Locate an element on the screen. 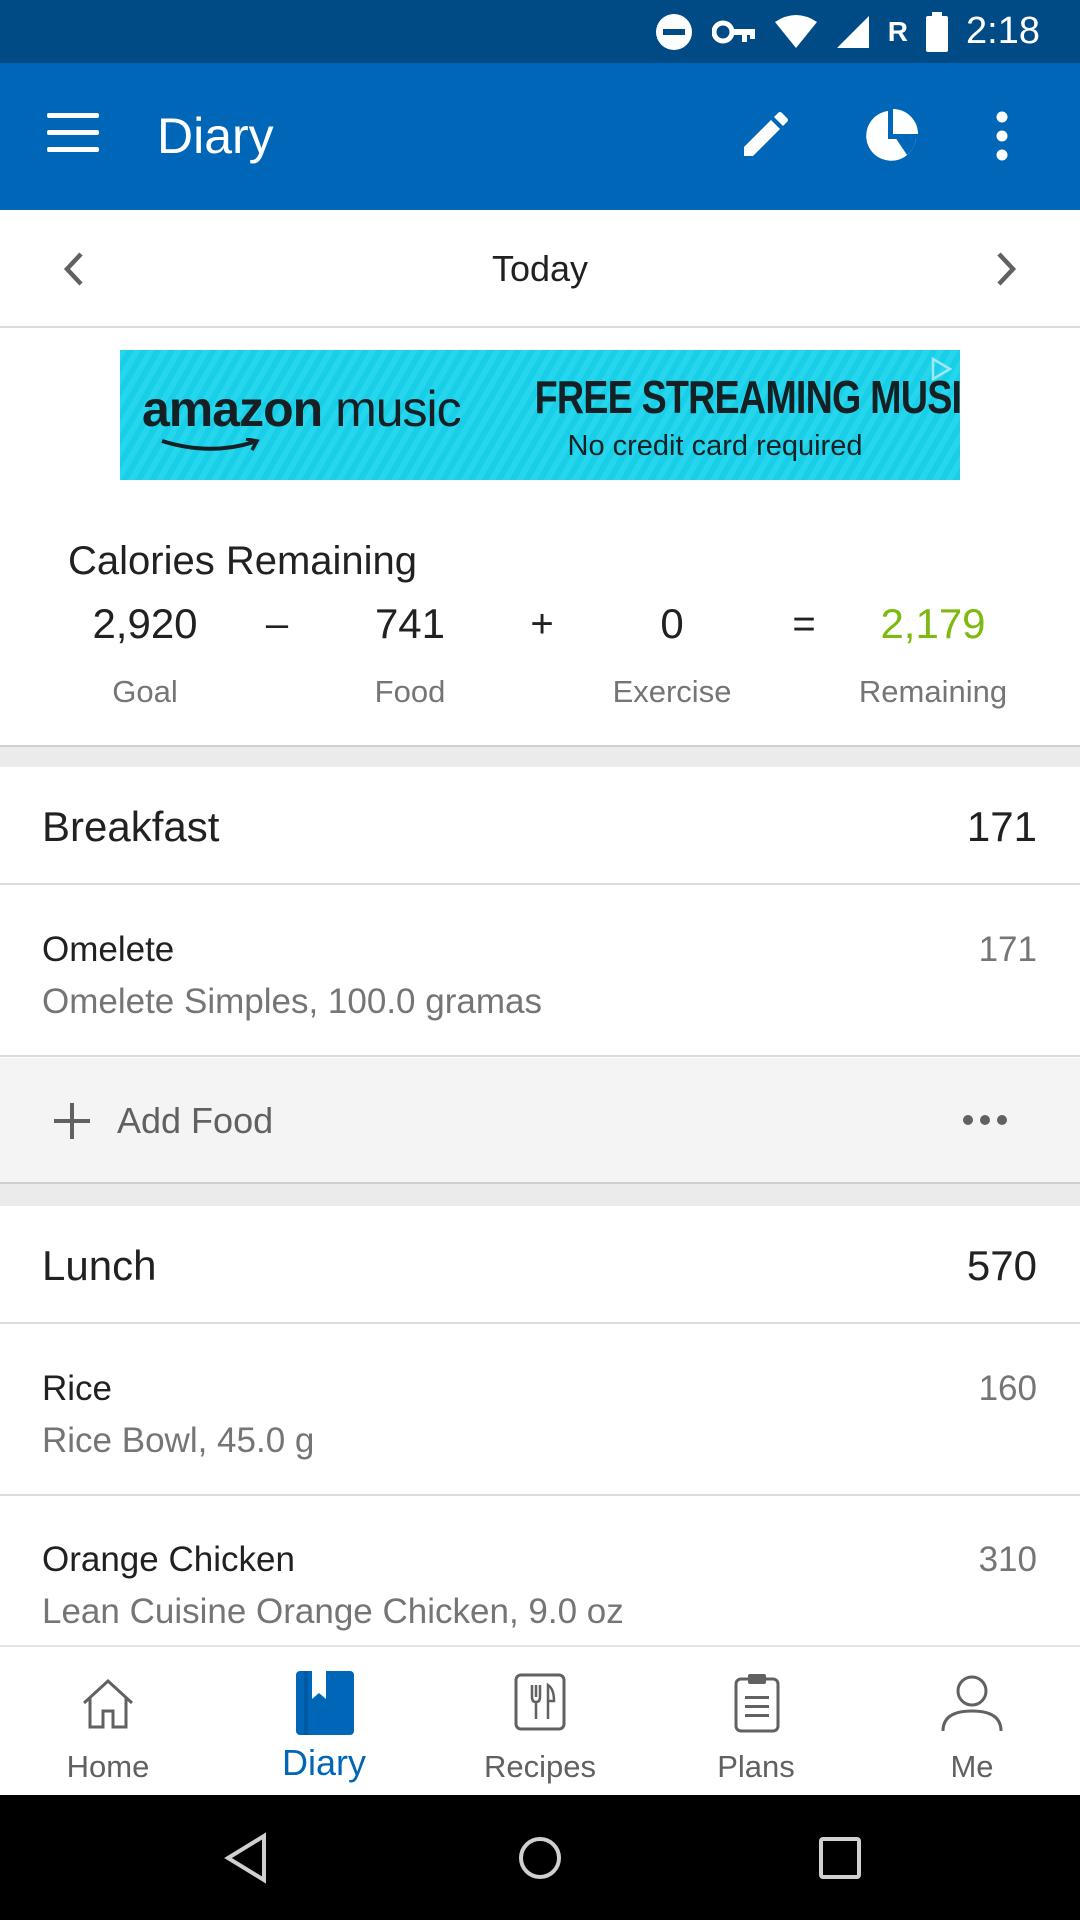 Image resolution: width=1080 pixels, height=1920 pixels. nav-label: Plans is located at coordinates (756, 1766).